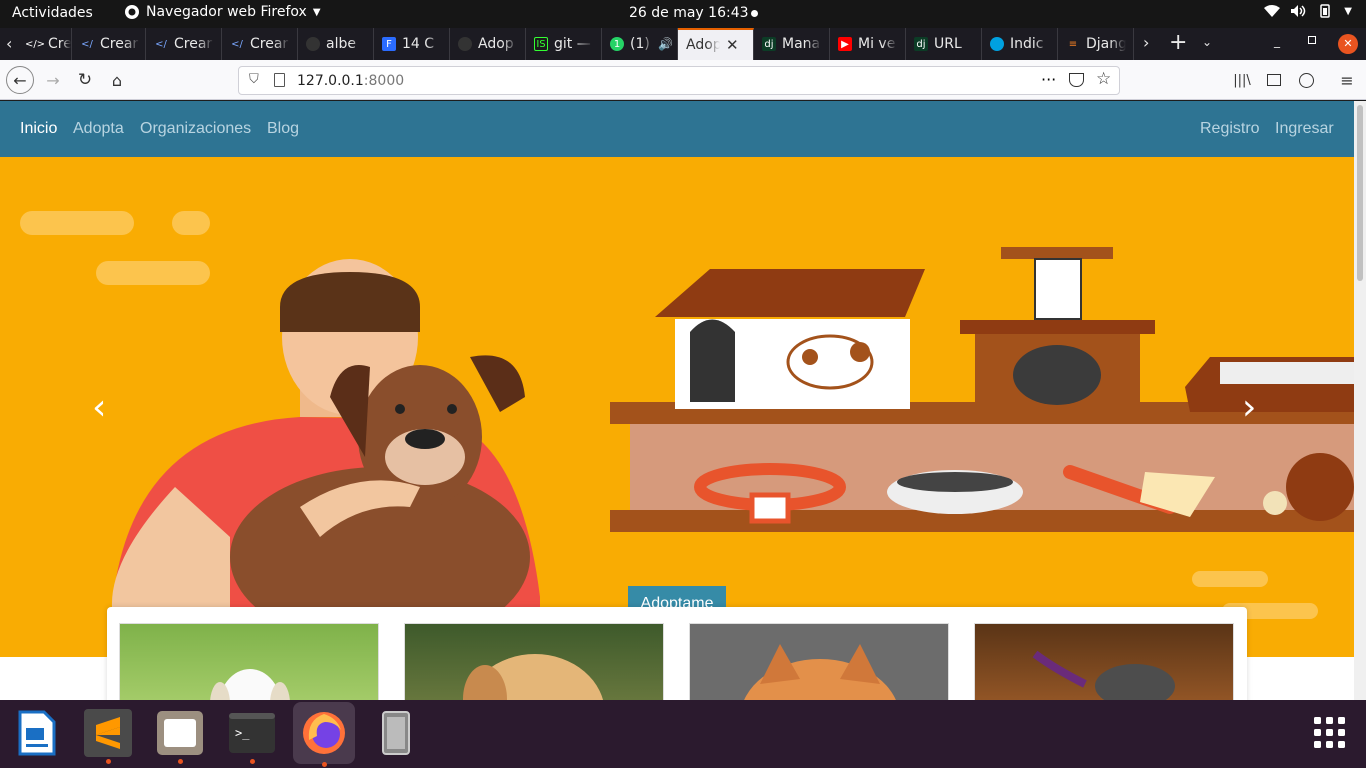 The image size is (1366, 768). I want to click on arrow-right-icon: →, so click(53, 80).